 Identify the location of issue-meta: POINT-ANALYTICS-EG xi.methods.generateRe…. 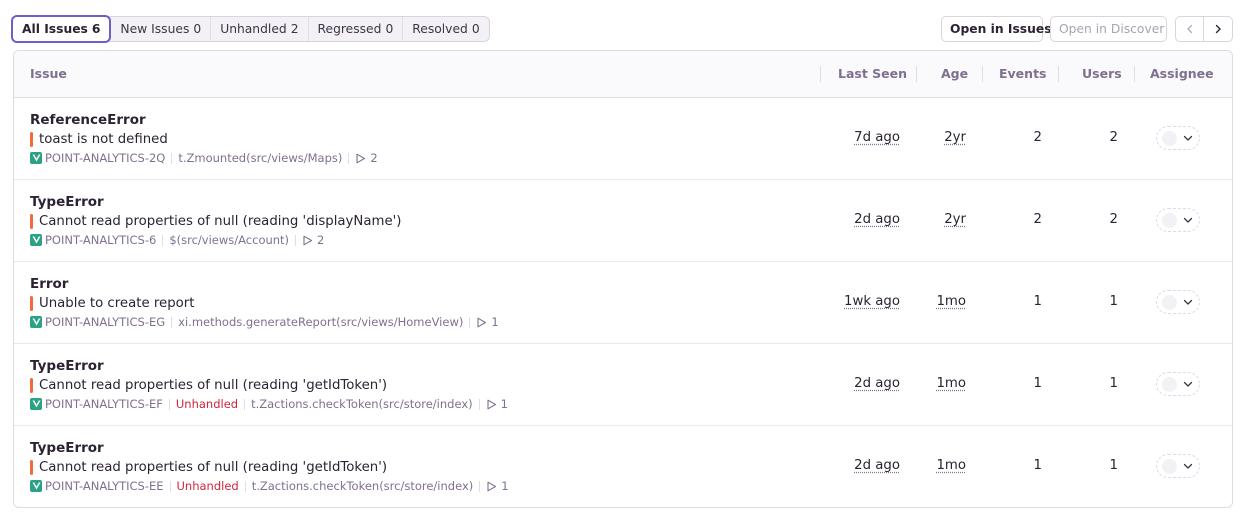
(264, 322).